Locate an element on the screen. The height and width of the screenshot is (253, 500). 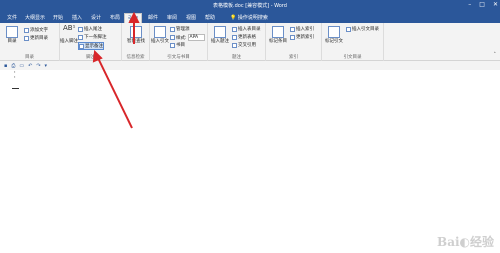
arrow-head-references is located at coordinates (134, 17).